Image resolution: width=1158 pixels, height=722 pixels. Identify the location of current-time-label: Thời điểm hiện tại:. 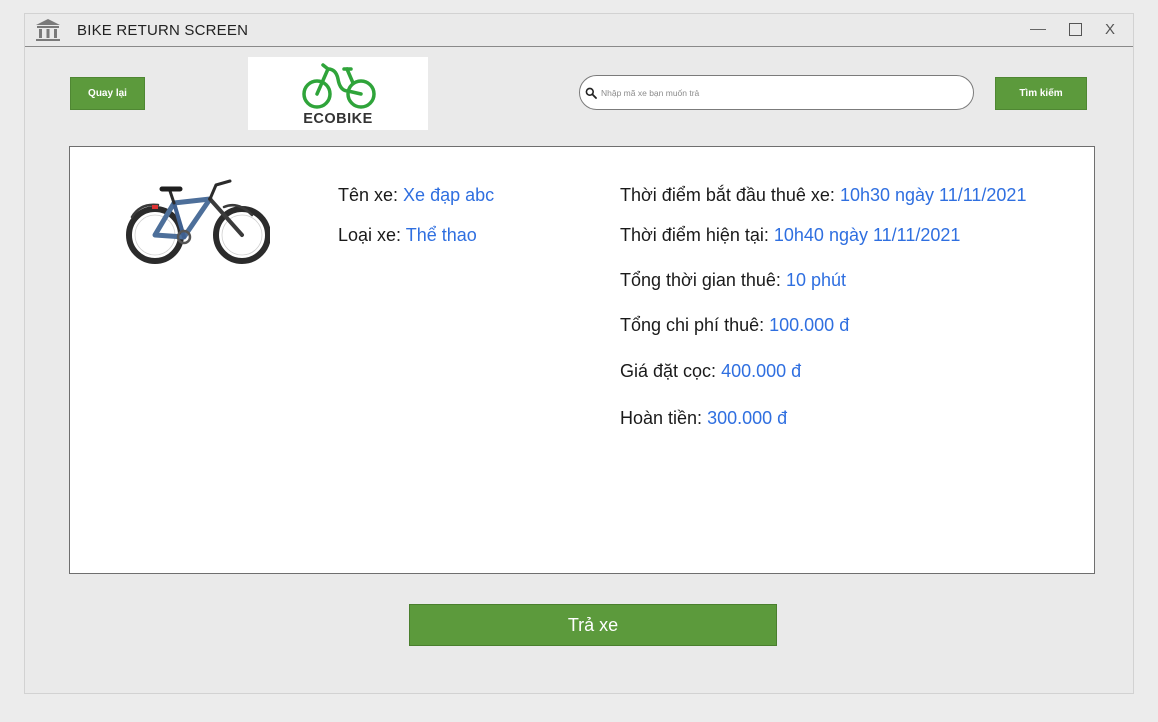
(694, 235).